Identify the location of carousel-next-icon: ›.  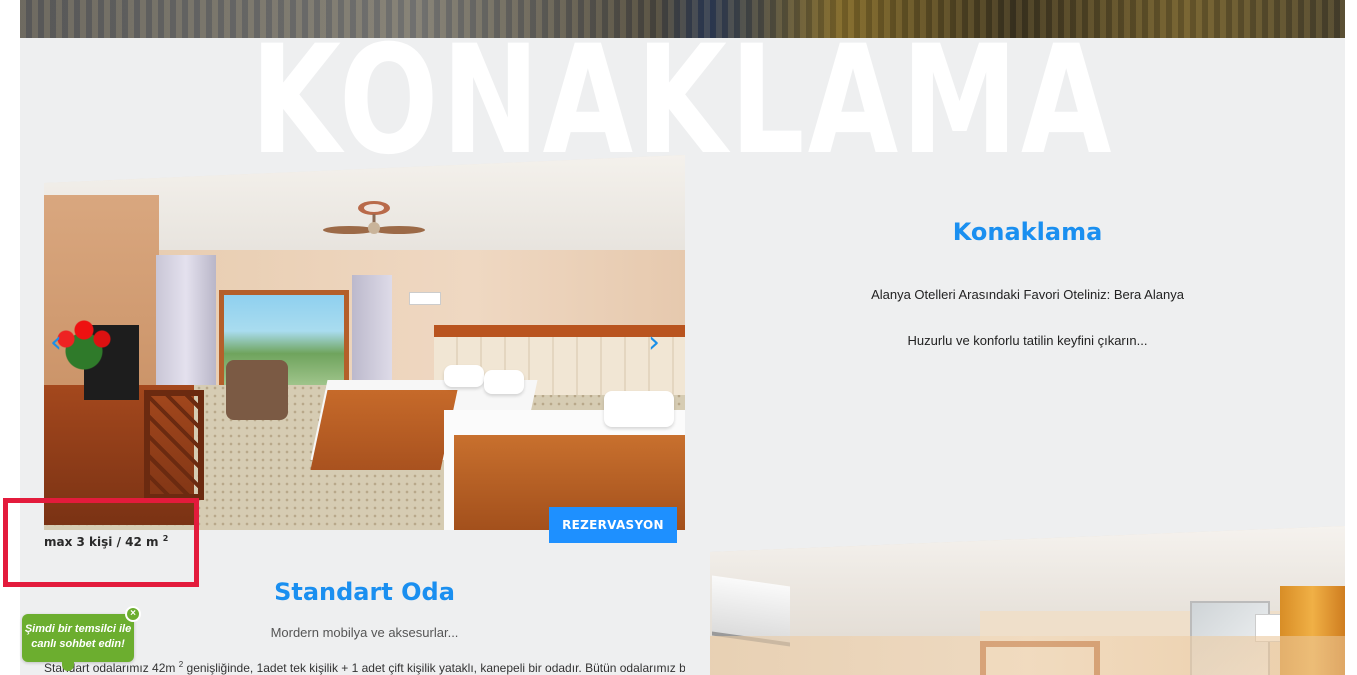
(660, 343).